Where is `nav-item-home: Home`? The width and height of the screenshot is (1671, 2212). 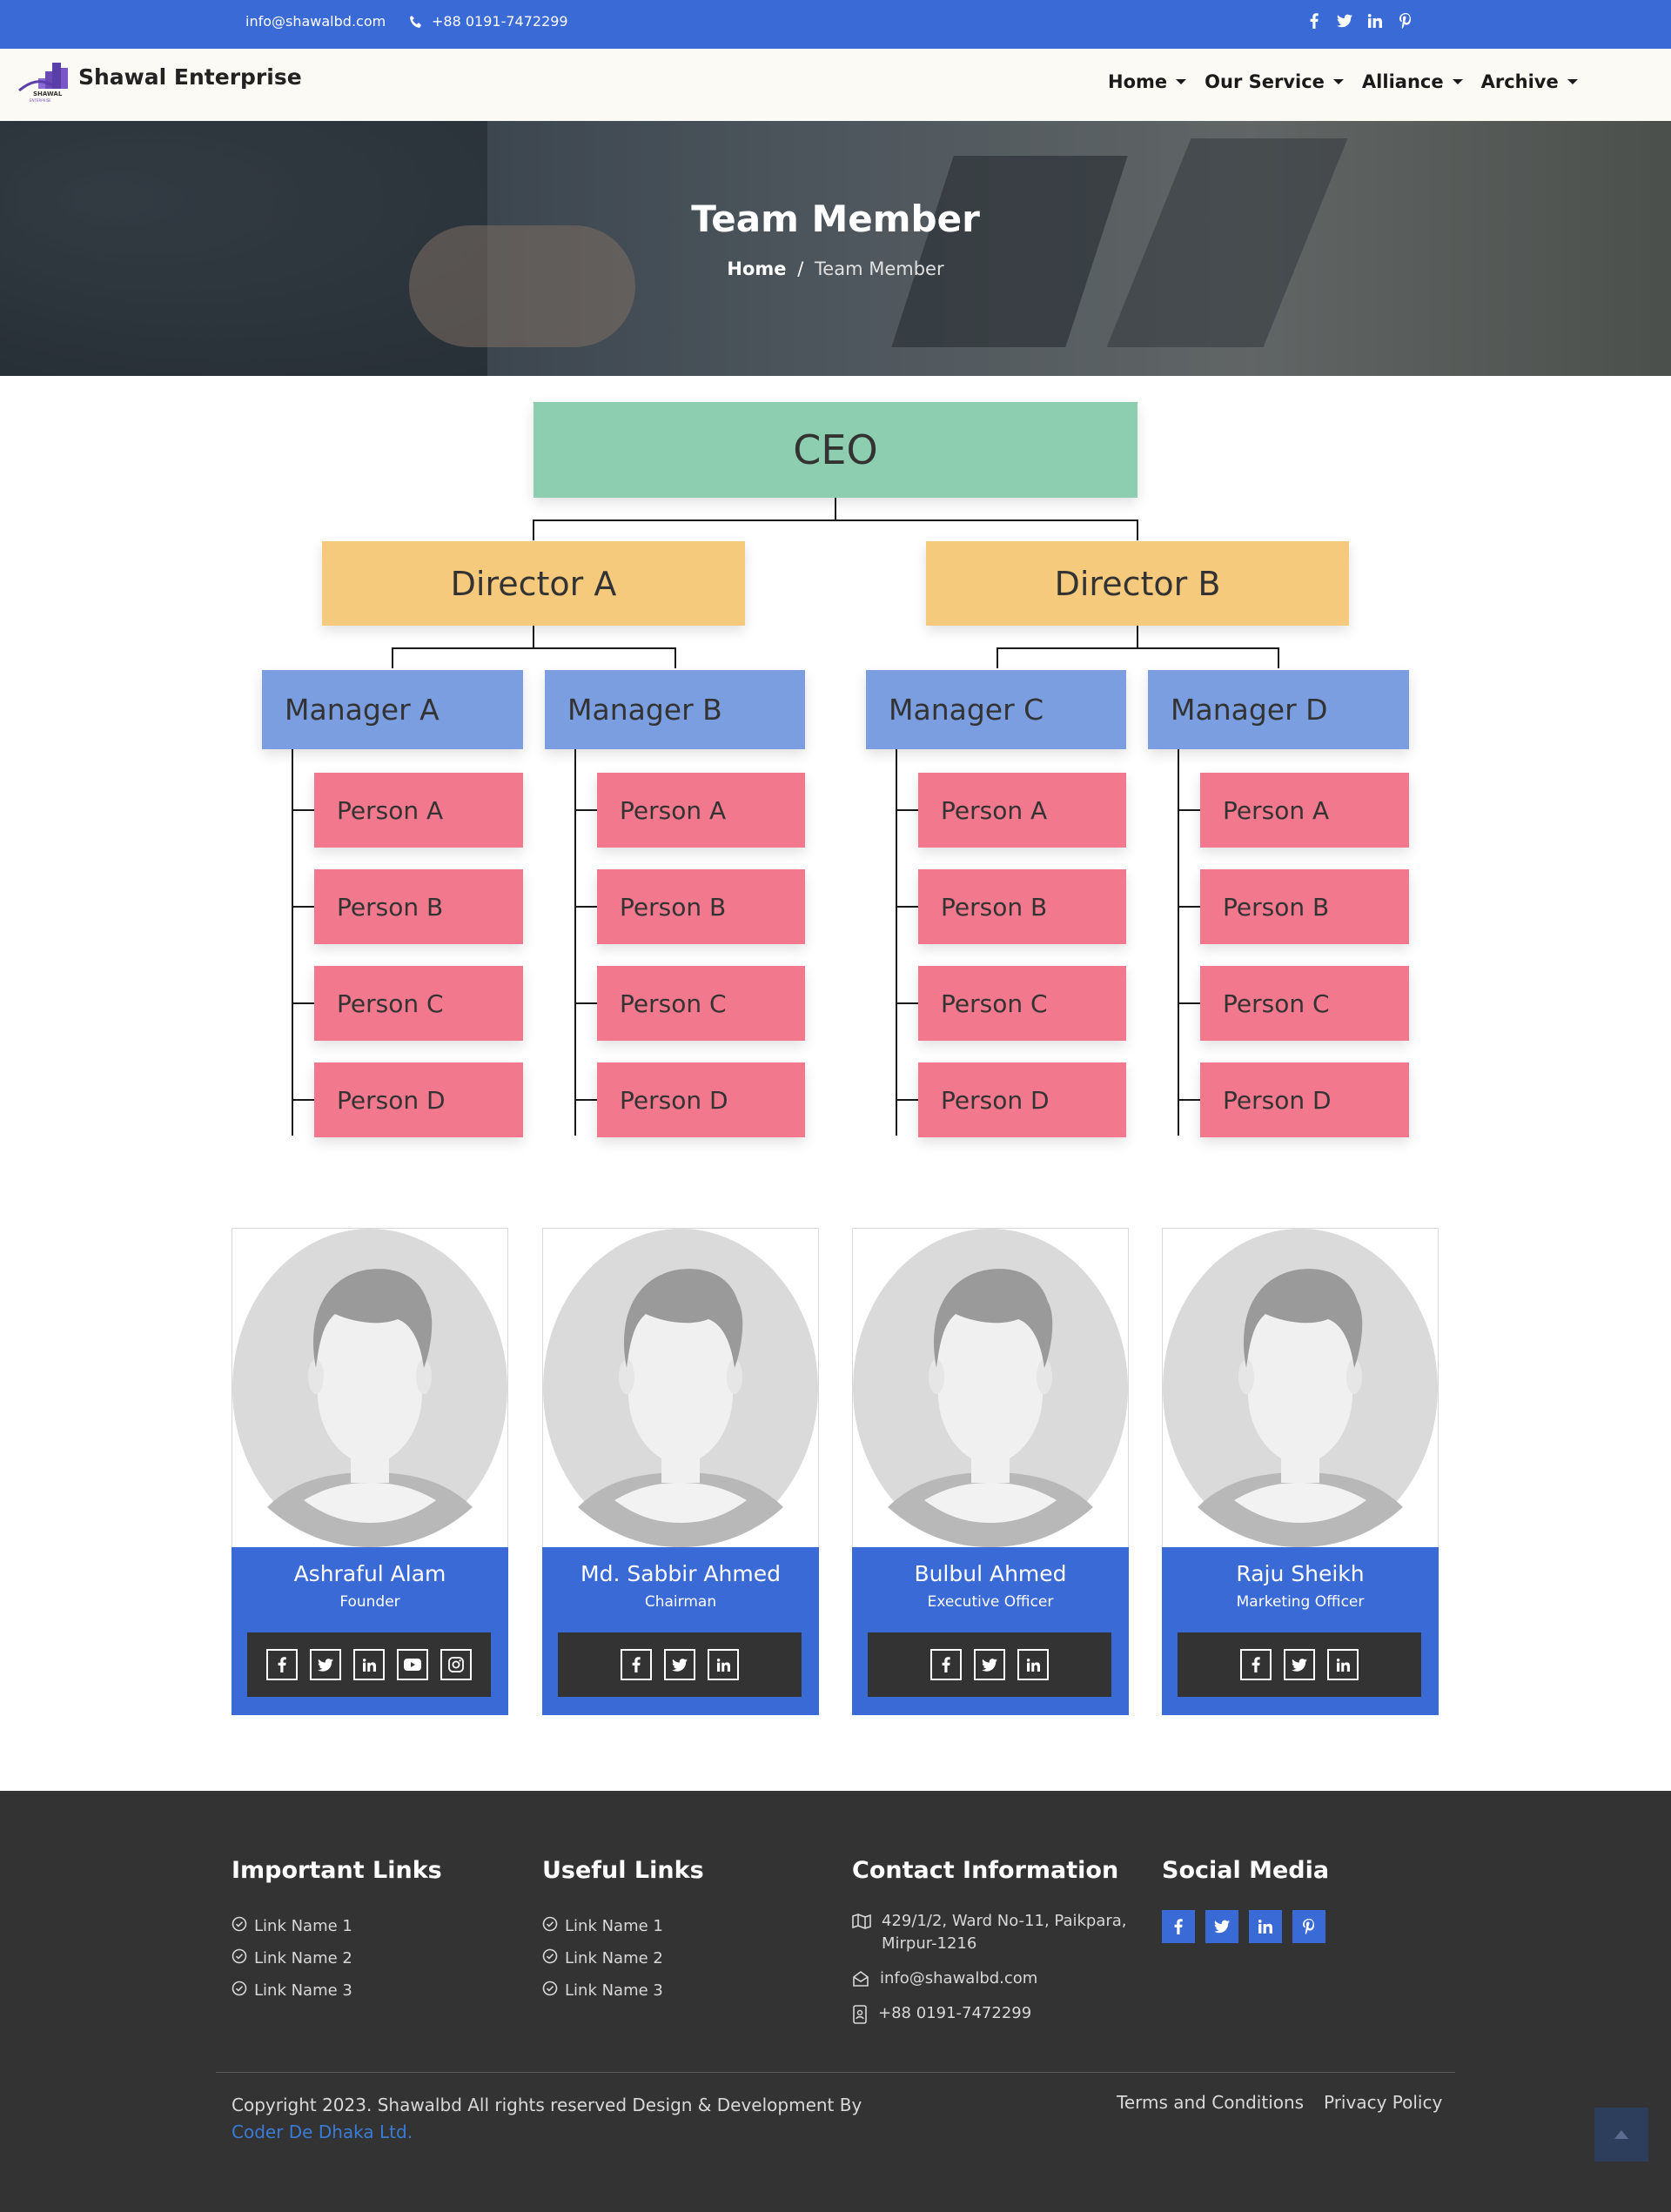
nav-item-home: Home is located at coordinates (1148, 81).